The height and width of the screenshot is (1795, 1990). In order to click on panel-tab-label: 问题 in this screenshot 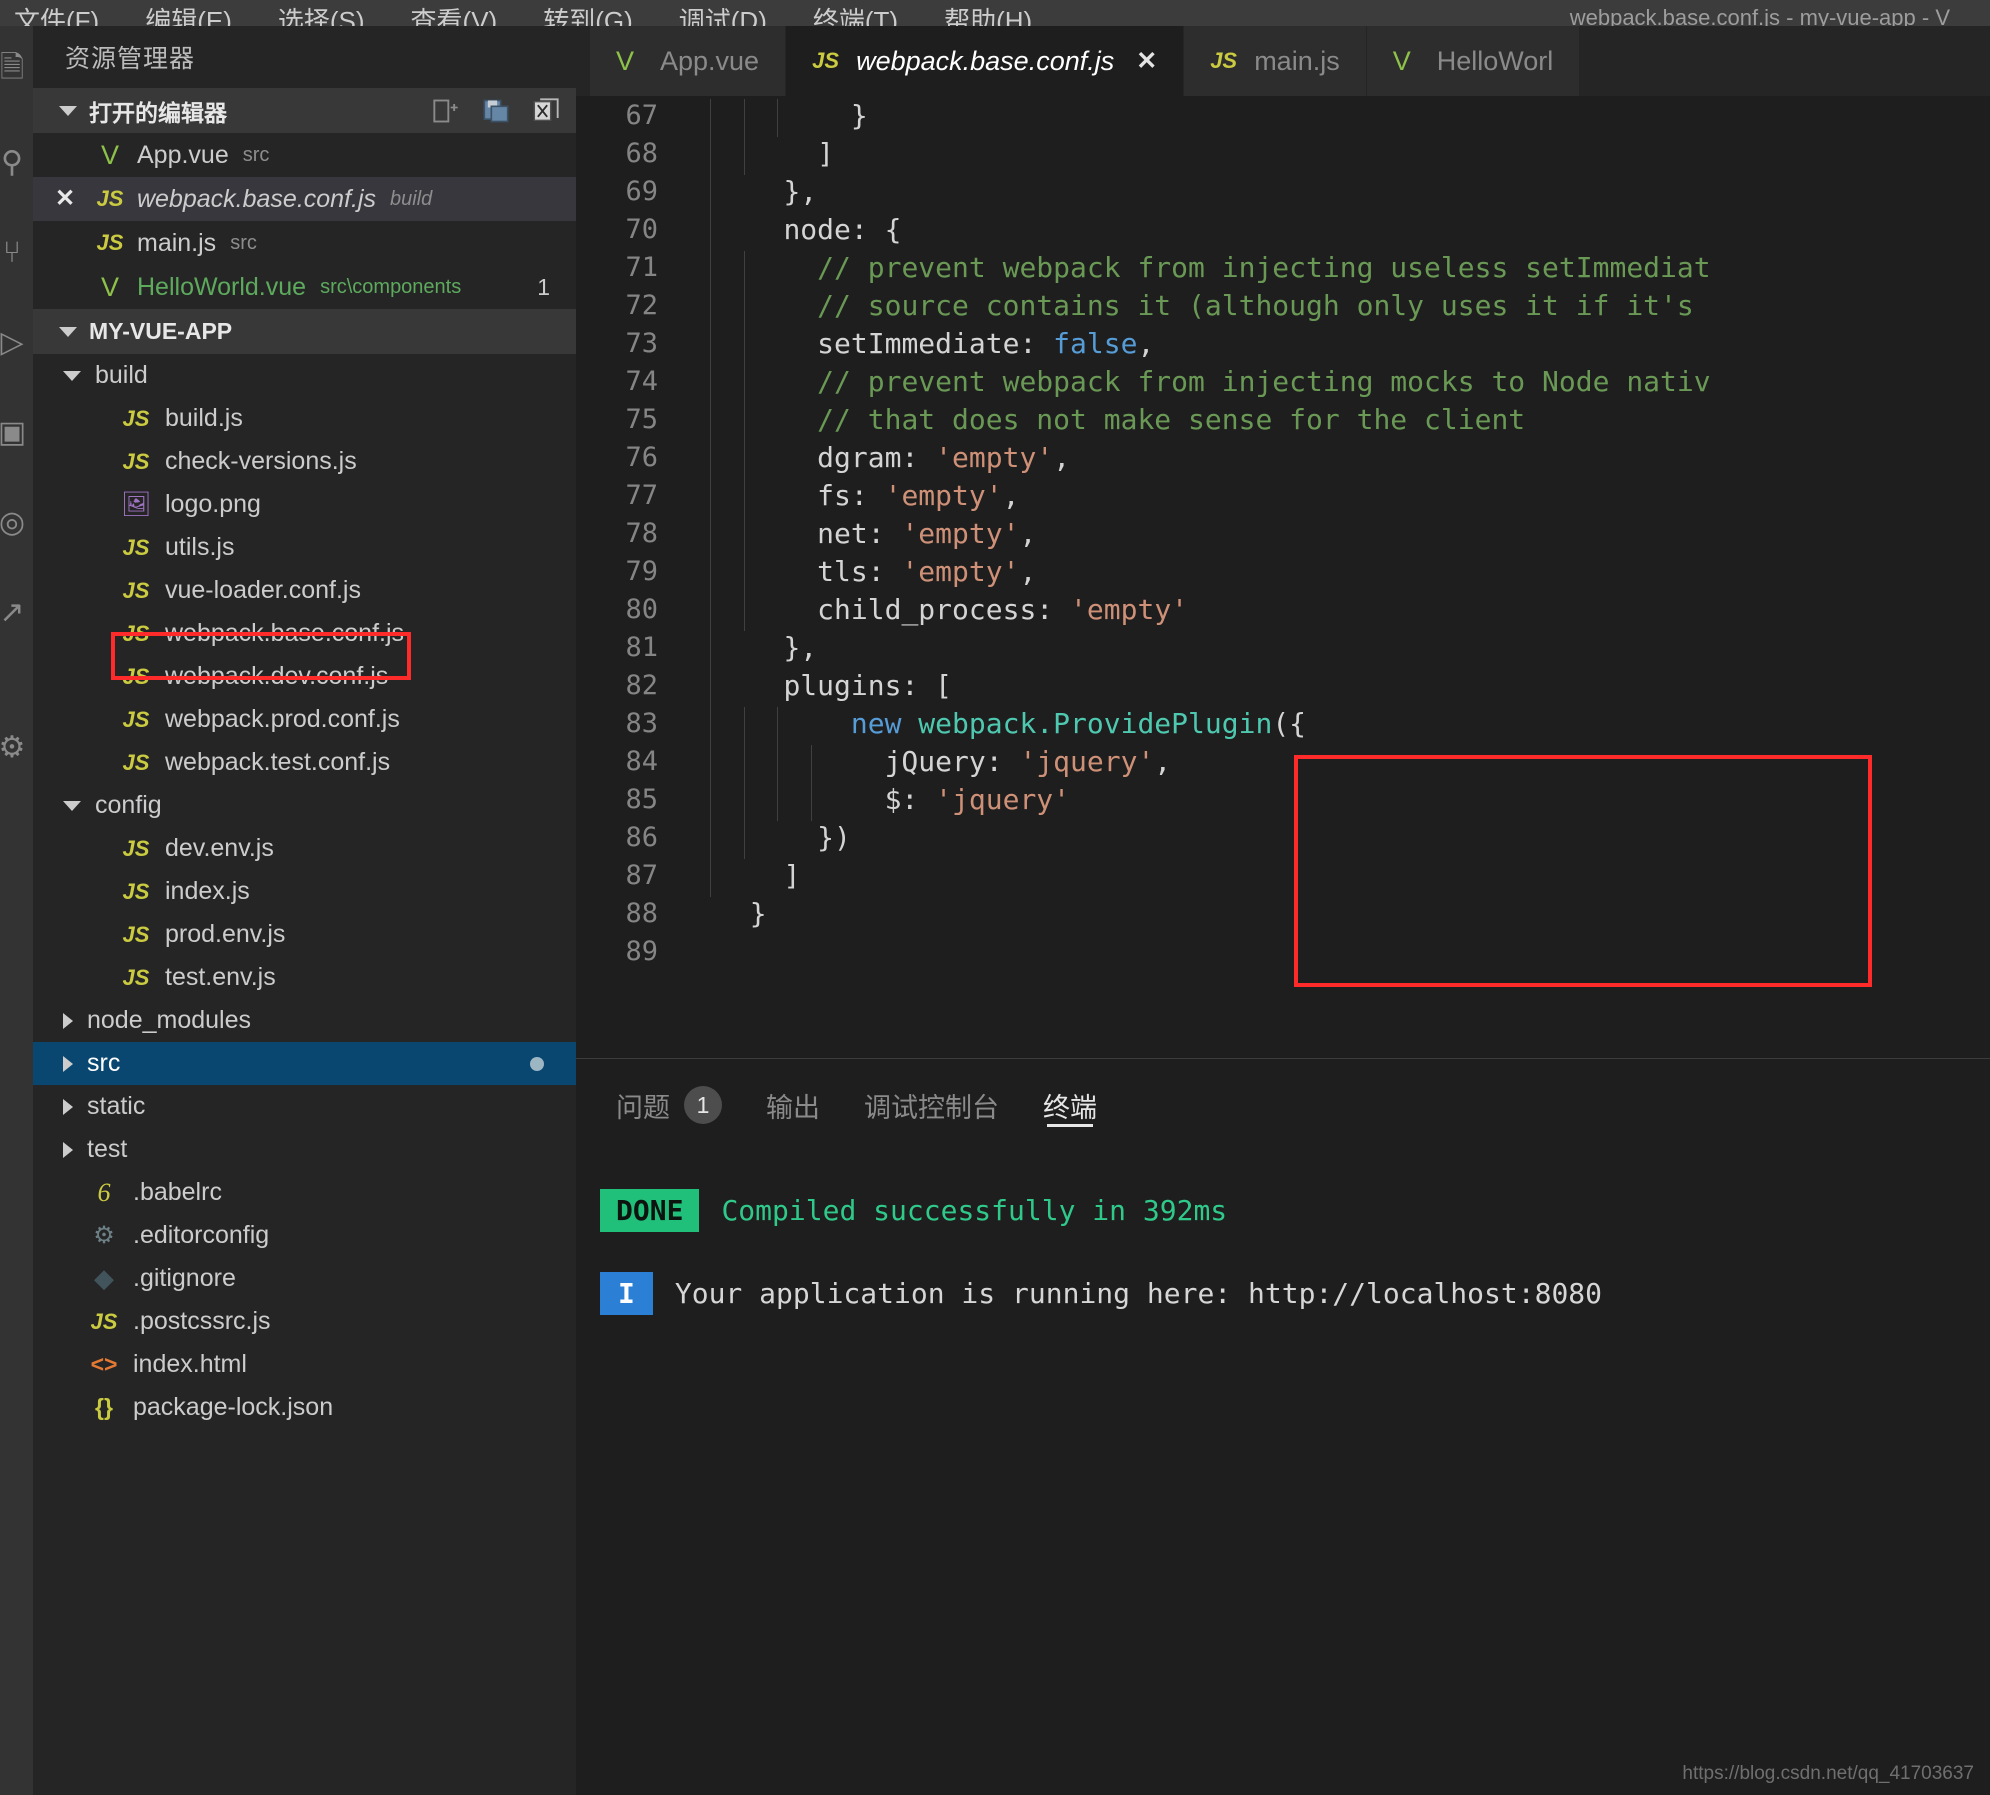, I will do `click(643, 1107)`.